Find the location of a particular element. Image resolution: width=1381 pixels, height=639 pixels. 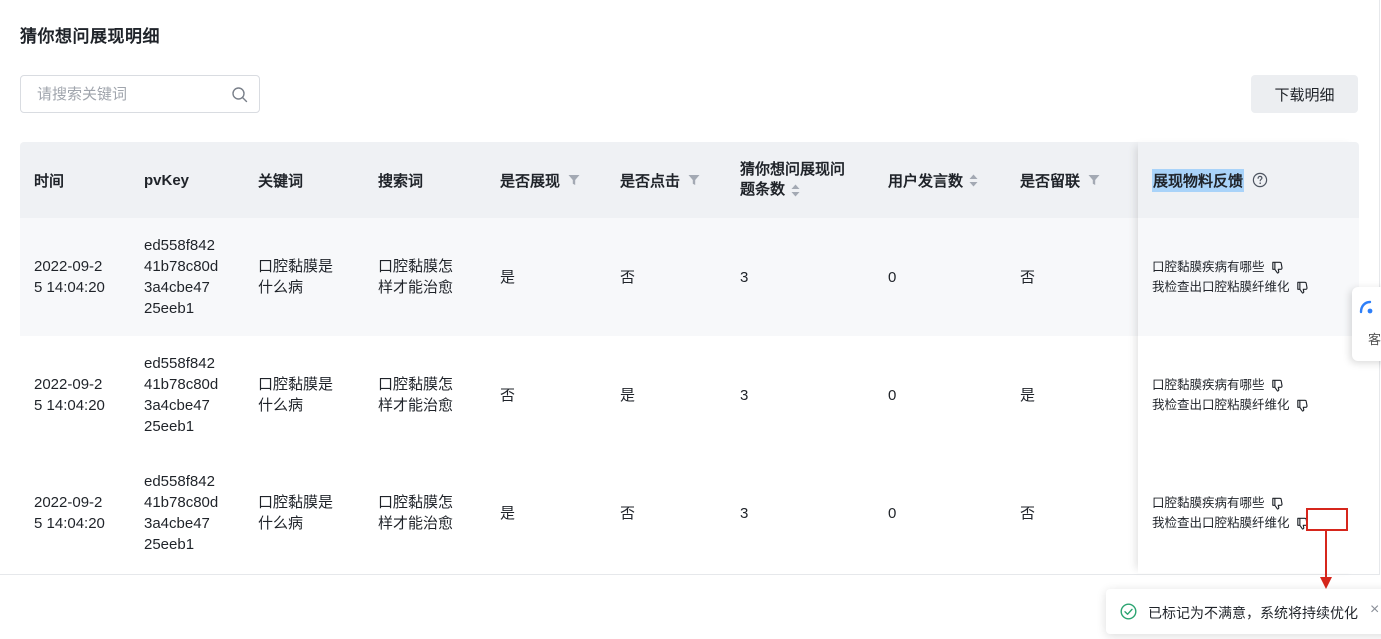

col-header-user-msgs: 用户发言数 is located at coordinates (933, 180).